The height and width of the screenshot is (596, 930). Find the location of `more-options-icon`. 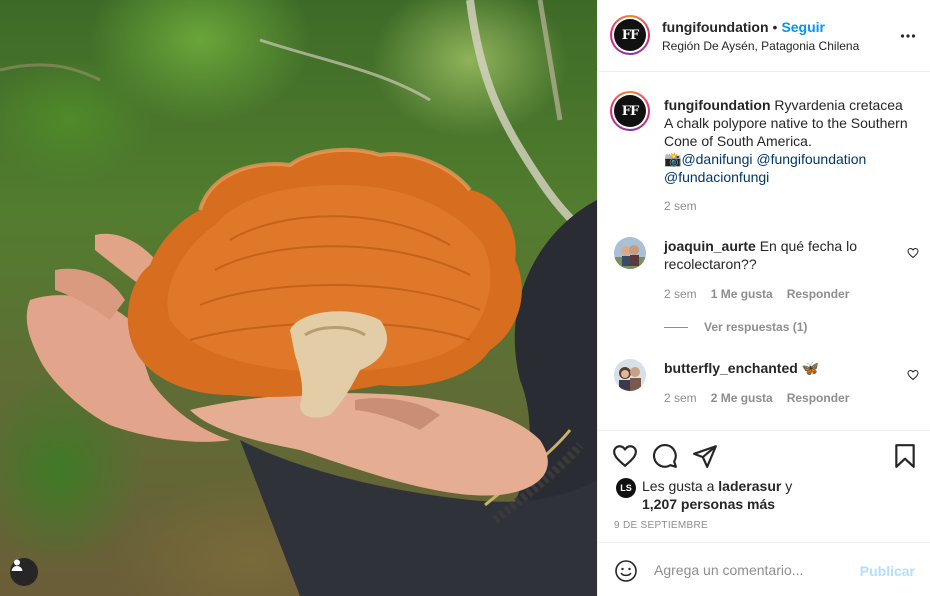

more-options-icon is located at coordinates (908, 36).